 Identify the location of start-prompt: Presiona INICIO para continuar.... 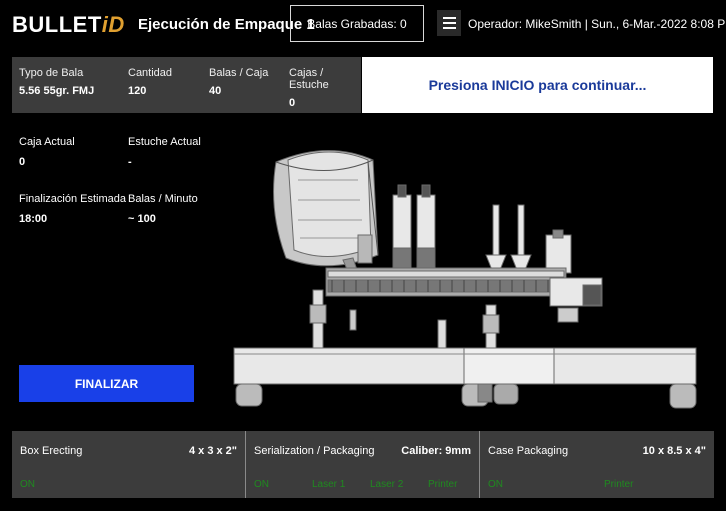
(537, 85).